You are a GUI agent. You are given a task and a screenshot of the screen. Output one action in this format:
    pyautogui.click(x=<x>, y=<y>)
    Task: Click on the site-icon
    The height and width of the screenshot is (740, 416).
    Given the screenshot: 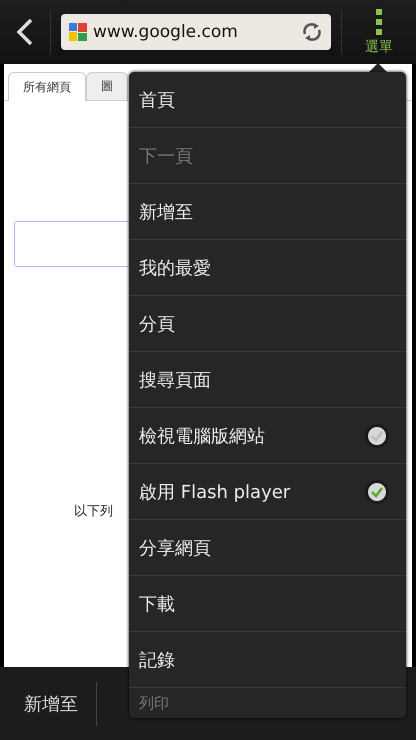 What is the action you would take?
    pyautogui.click(x=78, y=32)
    